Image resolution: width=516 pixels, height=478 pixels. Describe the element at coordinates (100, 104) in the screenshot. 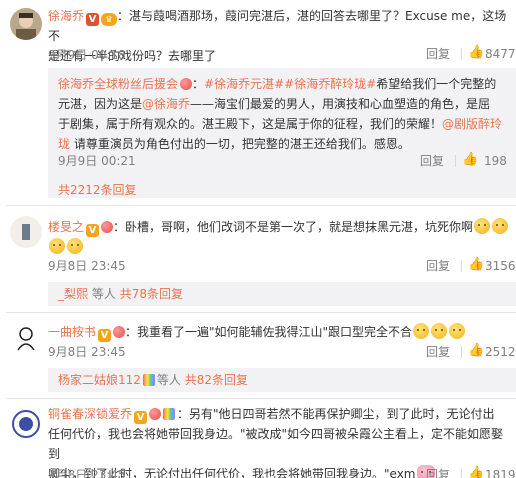

I see `reply-body: 元湛，因为这是` at that location.